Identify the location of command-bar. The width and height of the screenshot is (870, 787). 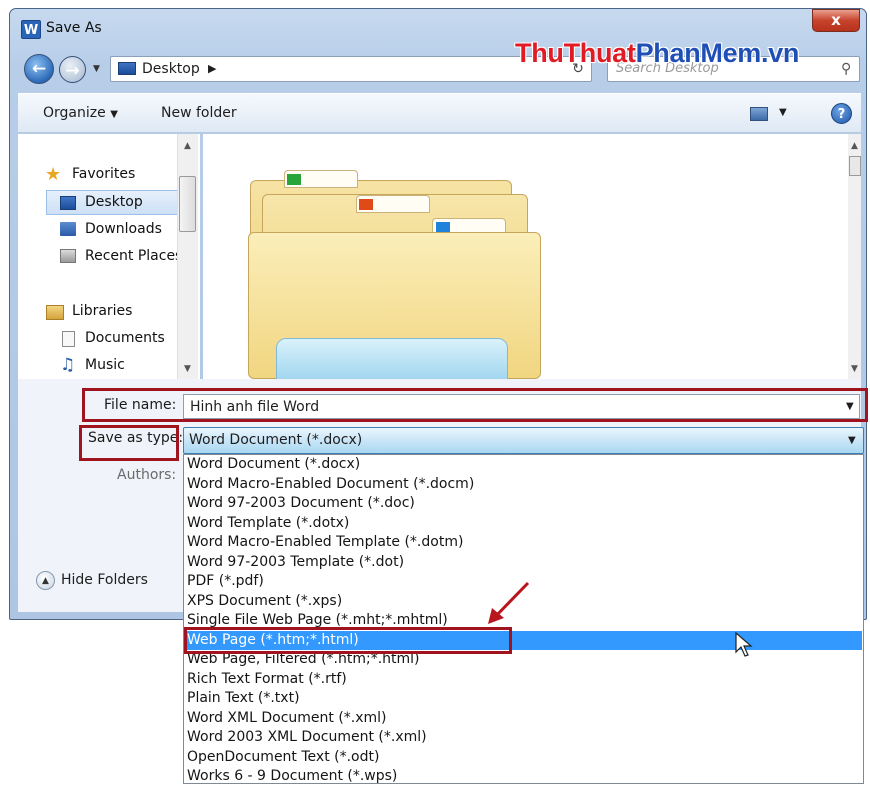
(439, 113).